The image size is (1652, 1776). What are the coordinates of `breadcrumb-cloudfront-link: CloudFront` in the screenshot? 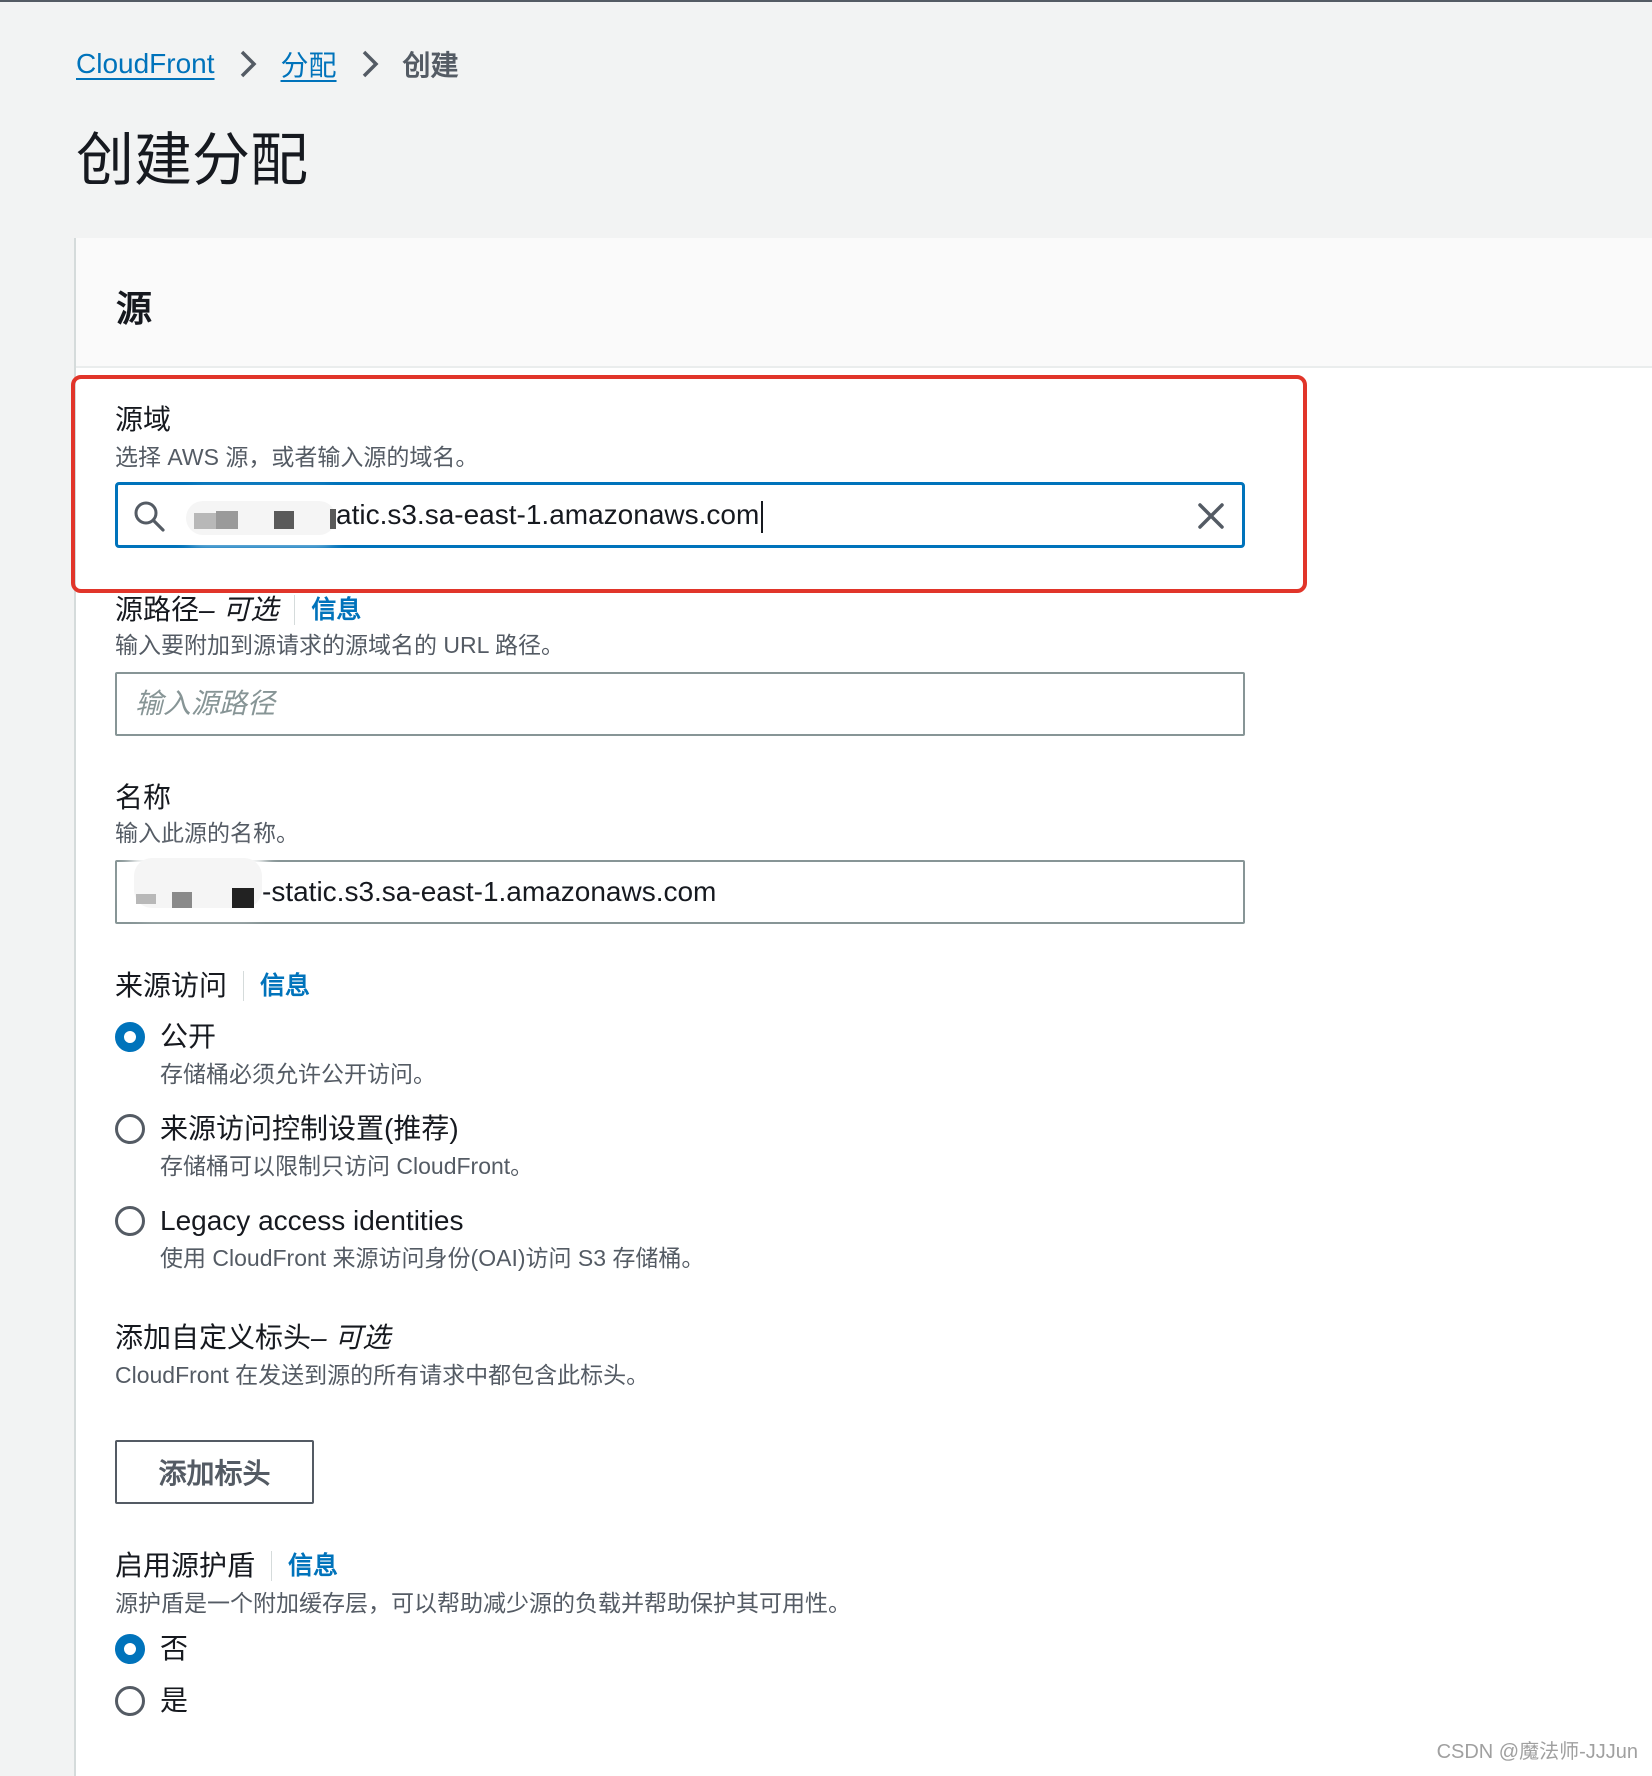 It's located at (145, 64).